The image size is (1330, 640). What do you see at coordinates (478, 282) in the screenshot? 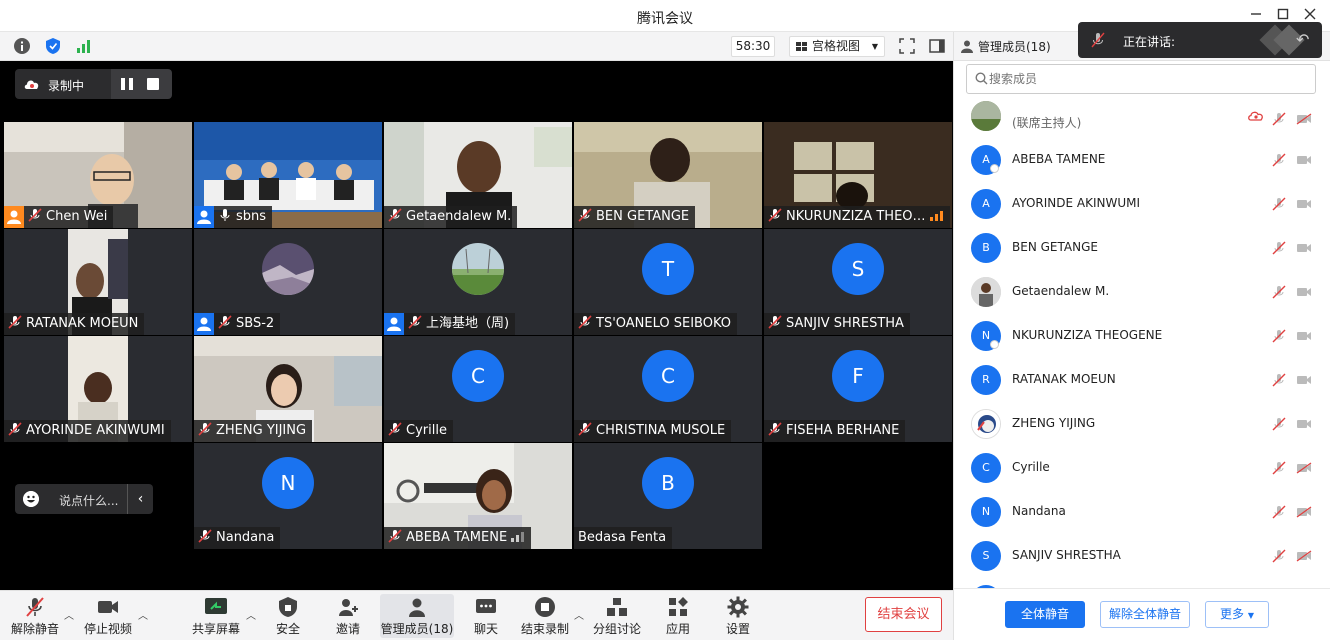
I see `video-tile: 上海基地（周)` at bounding box center [478, 282].